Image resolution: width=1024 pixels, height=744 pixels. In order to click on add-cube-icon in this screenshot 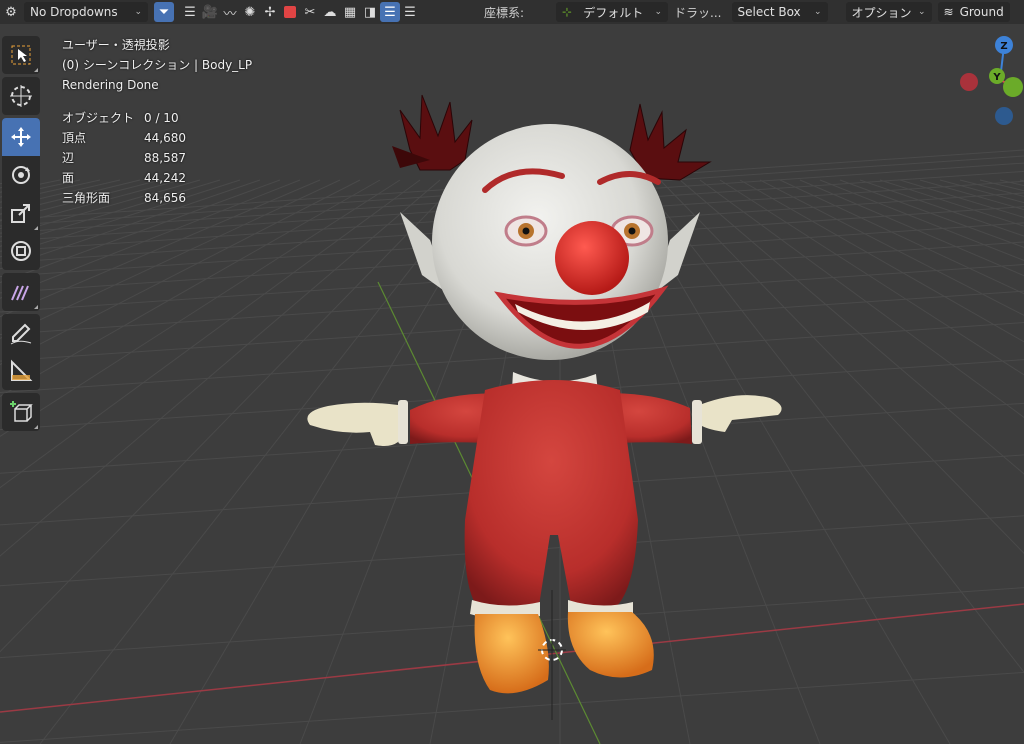, I will do `click(21, 411)`.